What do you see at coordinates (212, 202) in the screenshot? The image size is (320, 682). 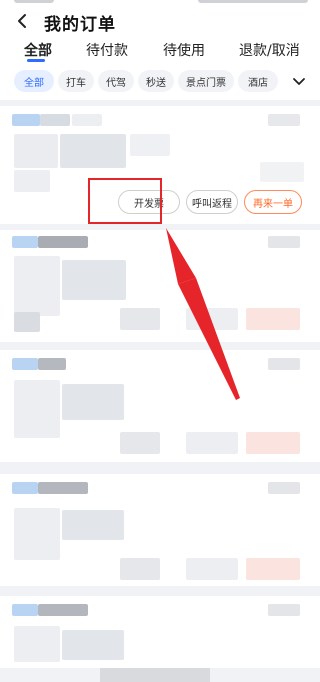 I see `call-return-button: 呼叫返程` at bounding box center [212, 202].